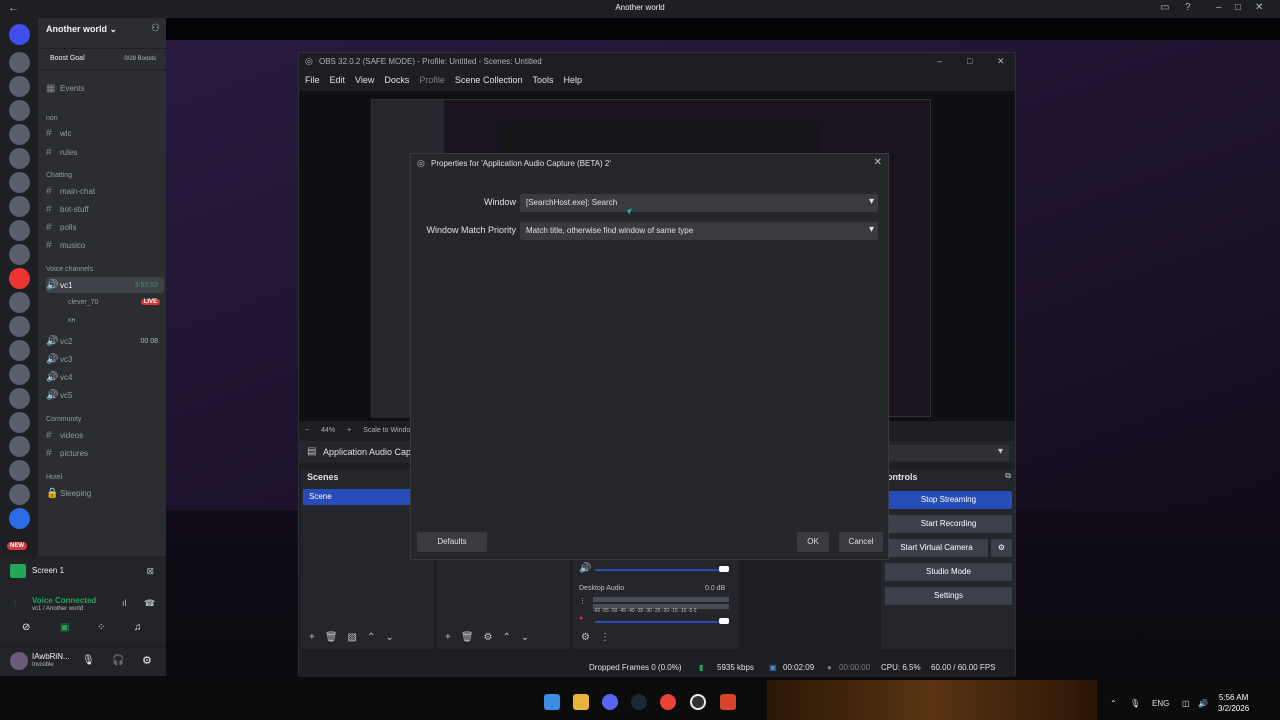 The width and height of the screenshot is (1280, 720). I want to click on clock: 5:56 AM 3/2/2026, so click(1233, 703).